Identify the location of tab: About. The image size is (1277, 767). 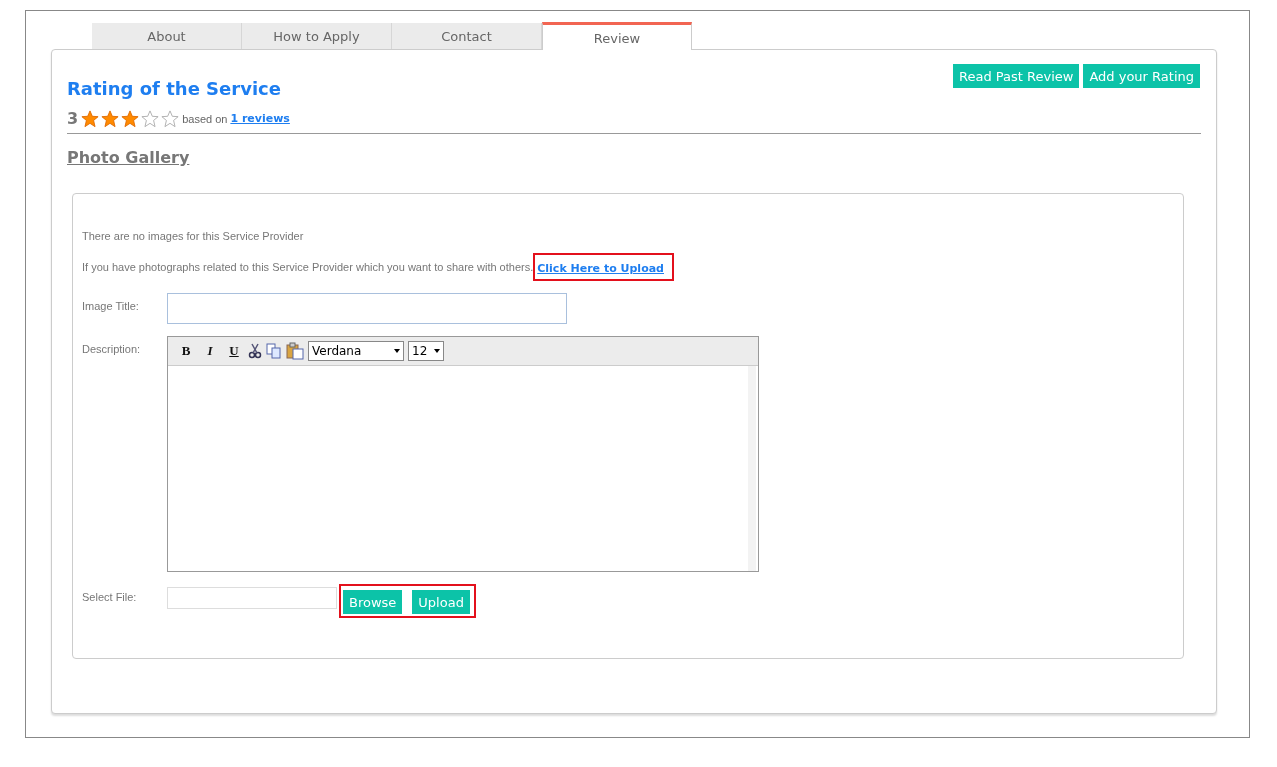
(167, 36).